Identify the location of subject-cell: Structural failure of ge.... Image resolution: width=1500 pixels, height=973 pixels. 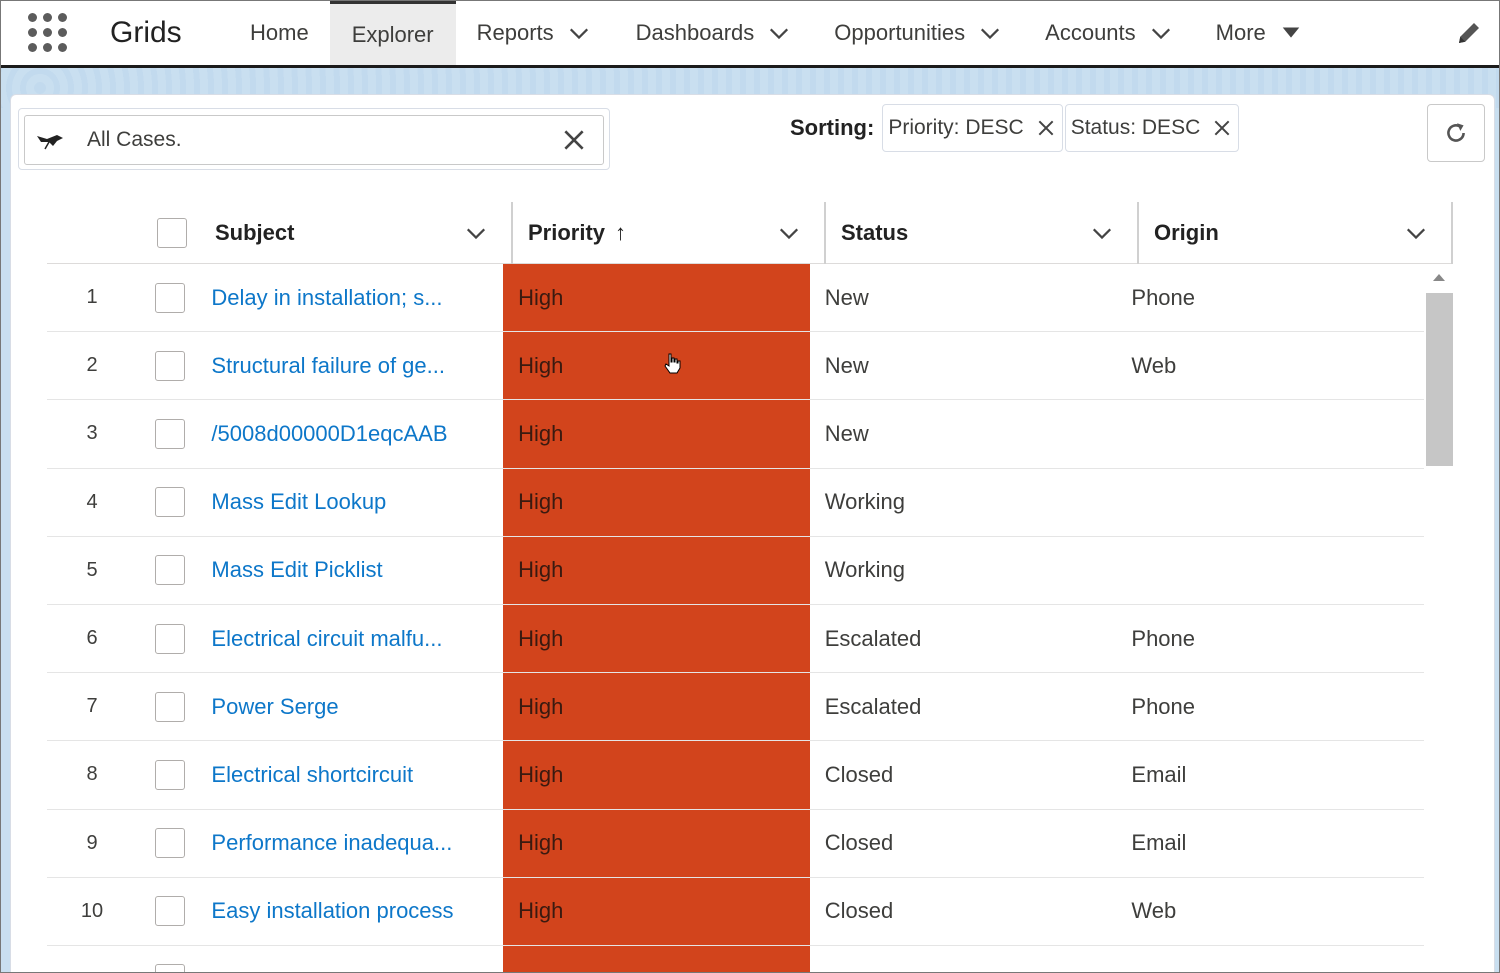
(357, 365).